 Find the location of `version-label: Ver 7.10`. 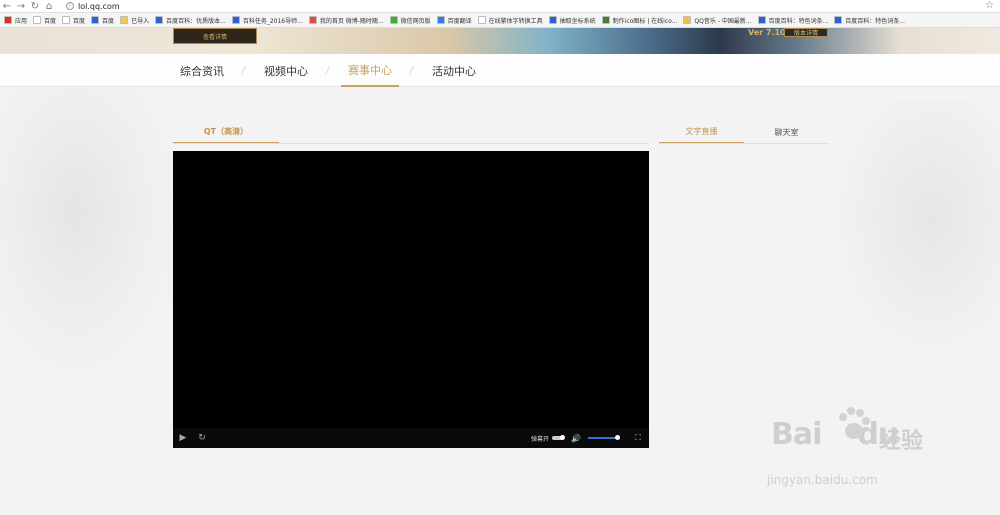

version-label: Ver 7.10 is located at coordinates (767, 32).